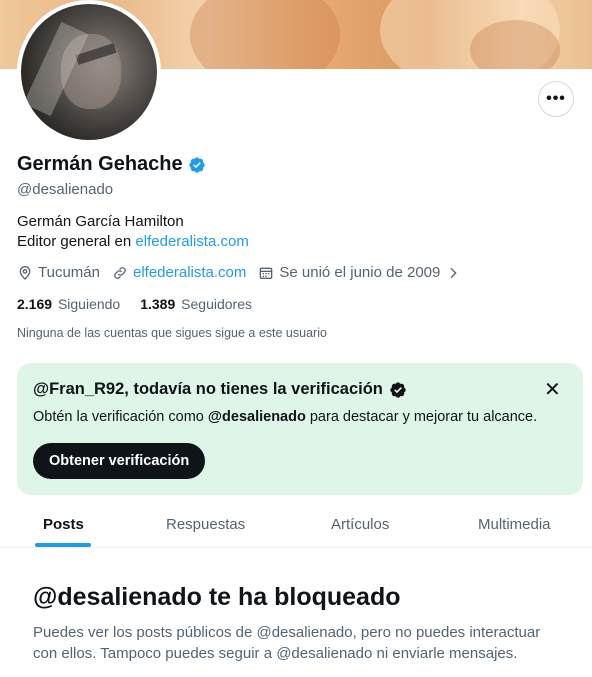 The height and width of the screenshot is (677, 592). What do you see at coordinates (100, 221) in the screenshot?
I see `bio-line: Germán García Hamilton` at bounding box center [100, 221].